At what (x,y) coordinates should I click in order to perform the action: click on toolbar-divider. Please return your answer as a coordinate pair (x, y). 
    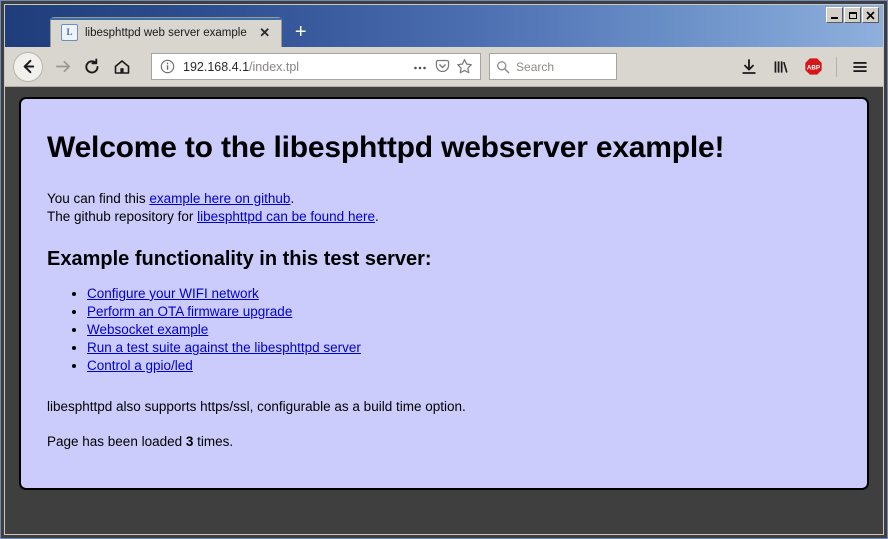
    Looking at the image, I should click on (837, 66).